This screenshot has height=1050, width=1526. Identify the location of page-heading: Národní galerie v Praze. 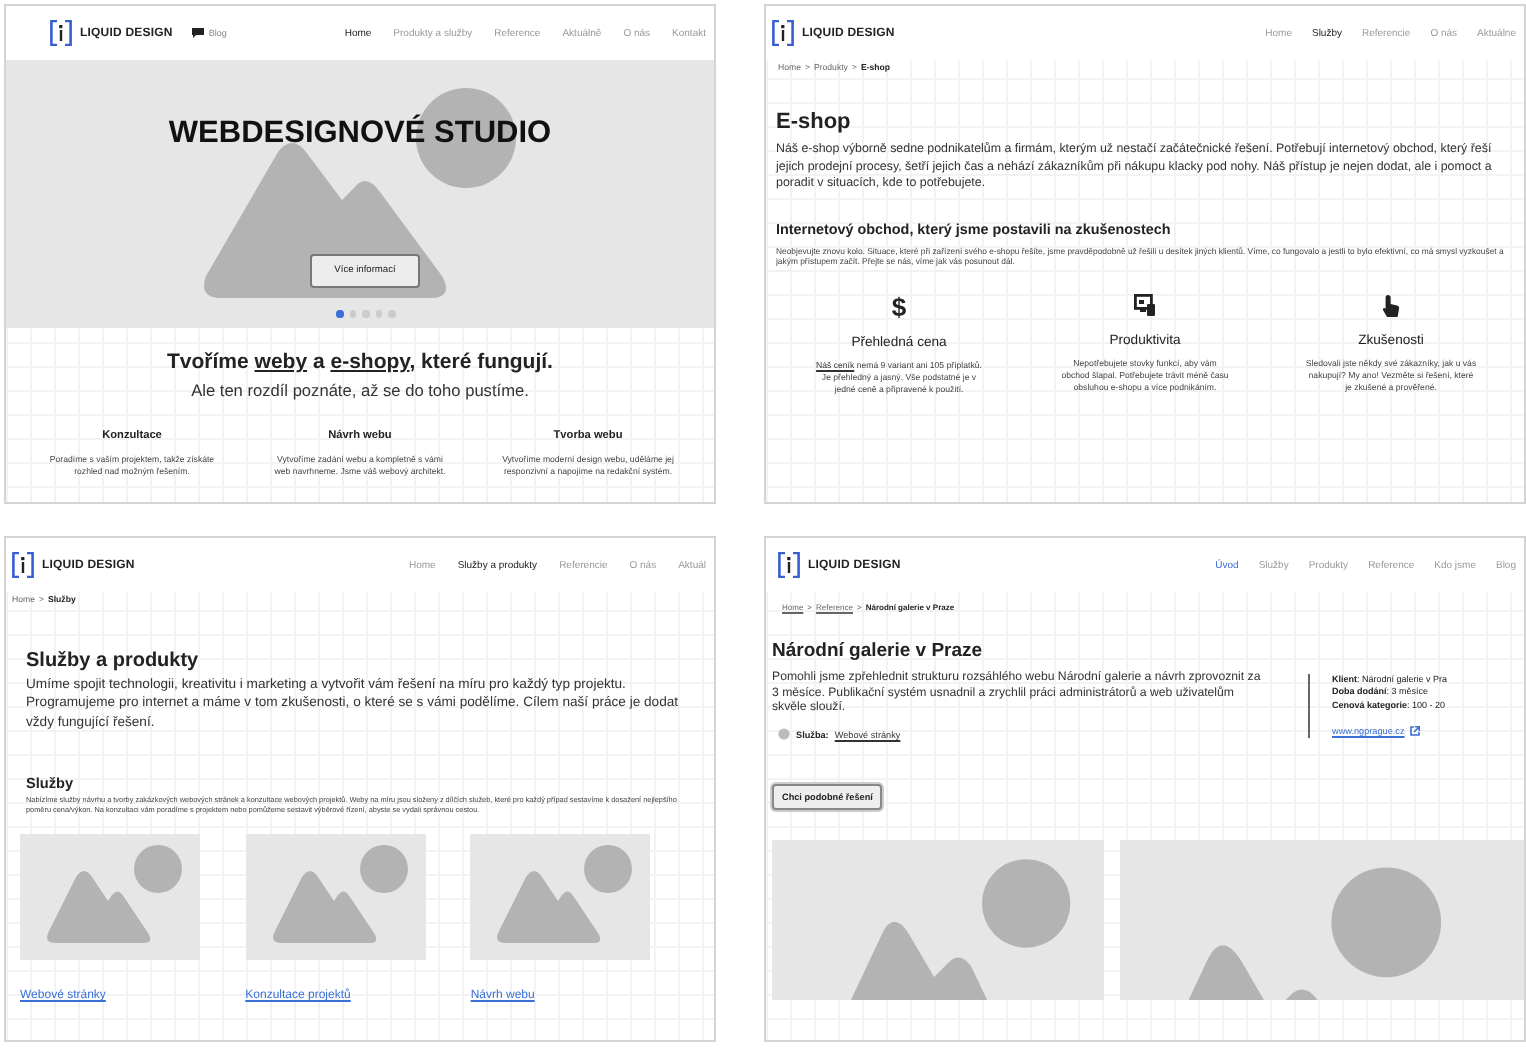
(878, 651).